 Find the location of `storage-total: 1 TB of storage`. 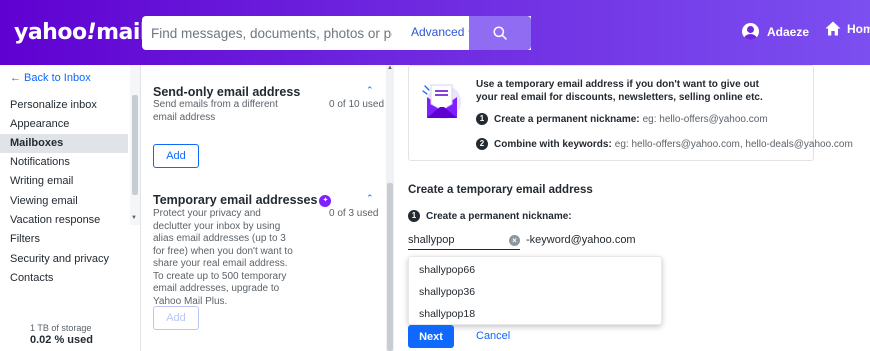

storage-total: 1 TB of storage is located at coordinates (61, 328).